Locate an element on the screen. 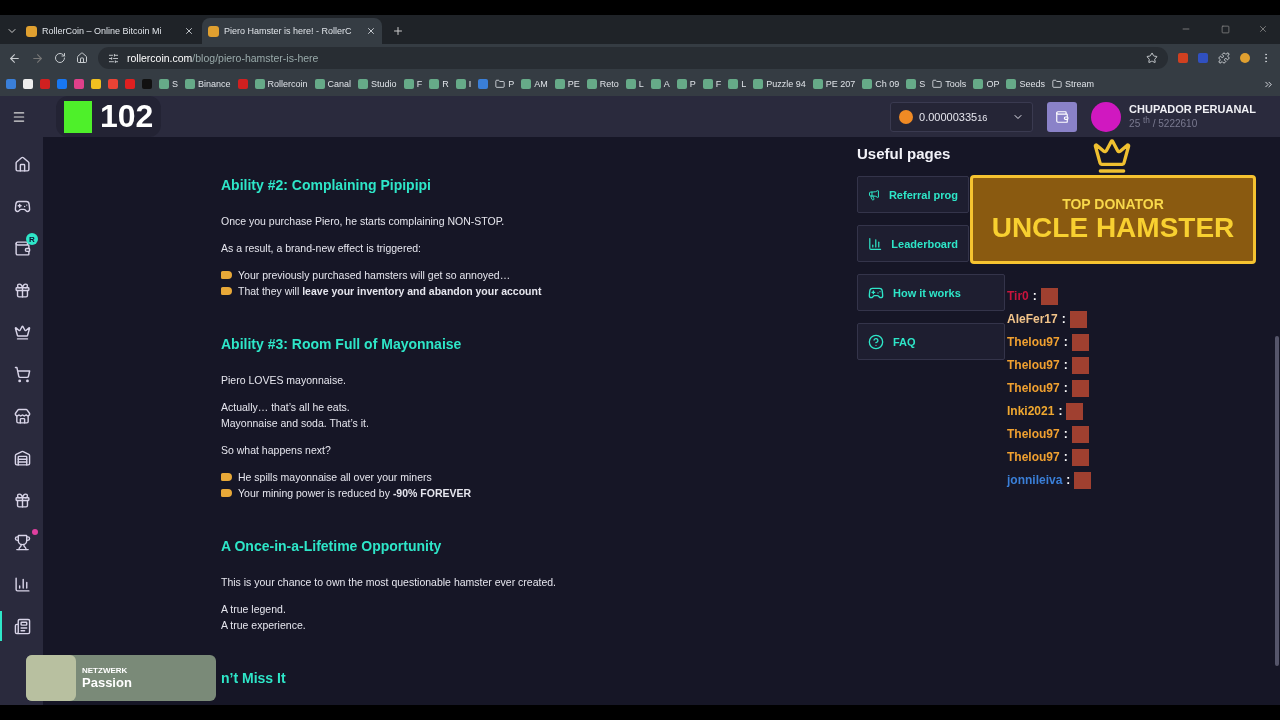 This screenshot has width=1280, height=720. bookmark: A is located at coordinates (660, 84).